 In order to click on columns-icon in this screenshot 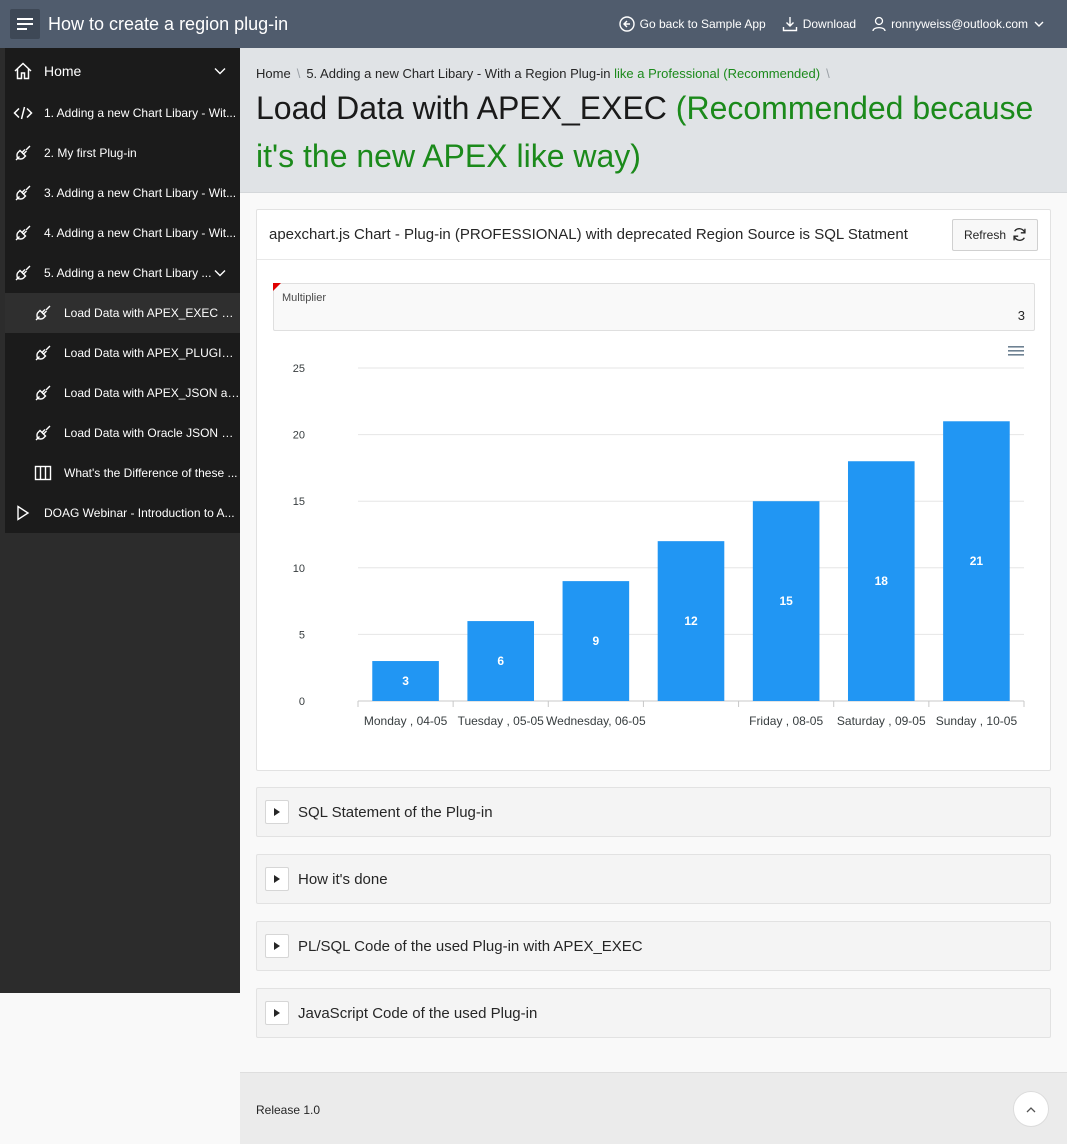, I will do `click(43, 473)`.